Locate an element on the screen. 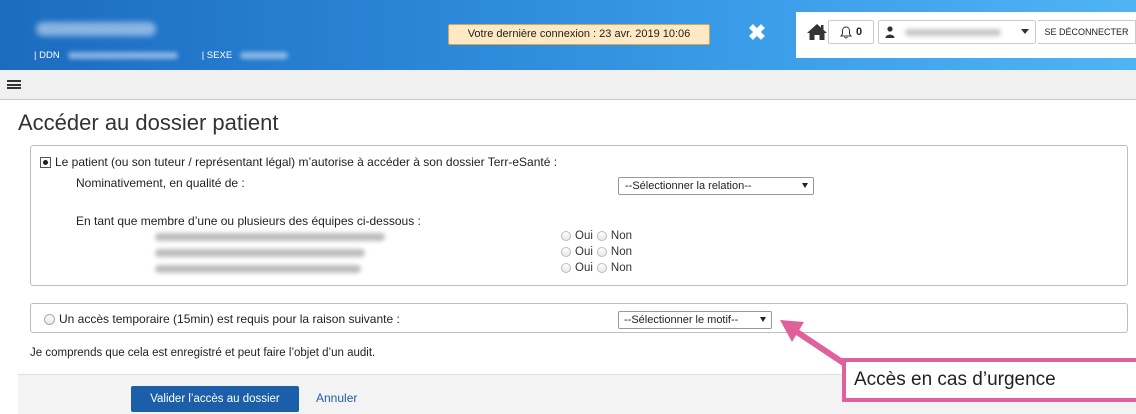  sexe-value-blurred is located at coordinates (264, 55).